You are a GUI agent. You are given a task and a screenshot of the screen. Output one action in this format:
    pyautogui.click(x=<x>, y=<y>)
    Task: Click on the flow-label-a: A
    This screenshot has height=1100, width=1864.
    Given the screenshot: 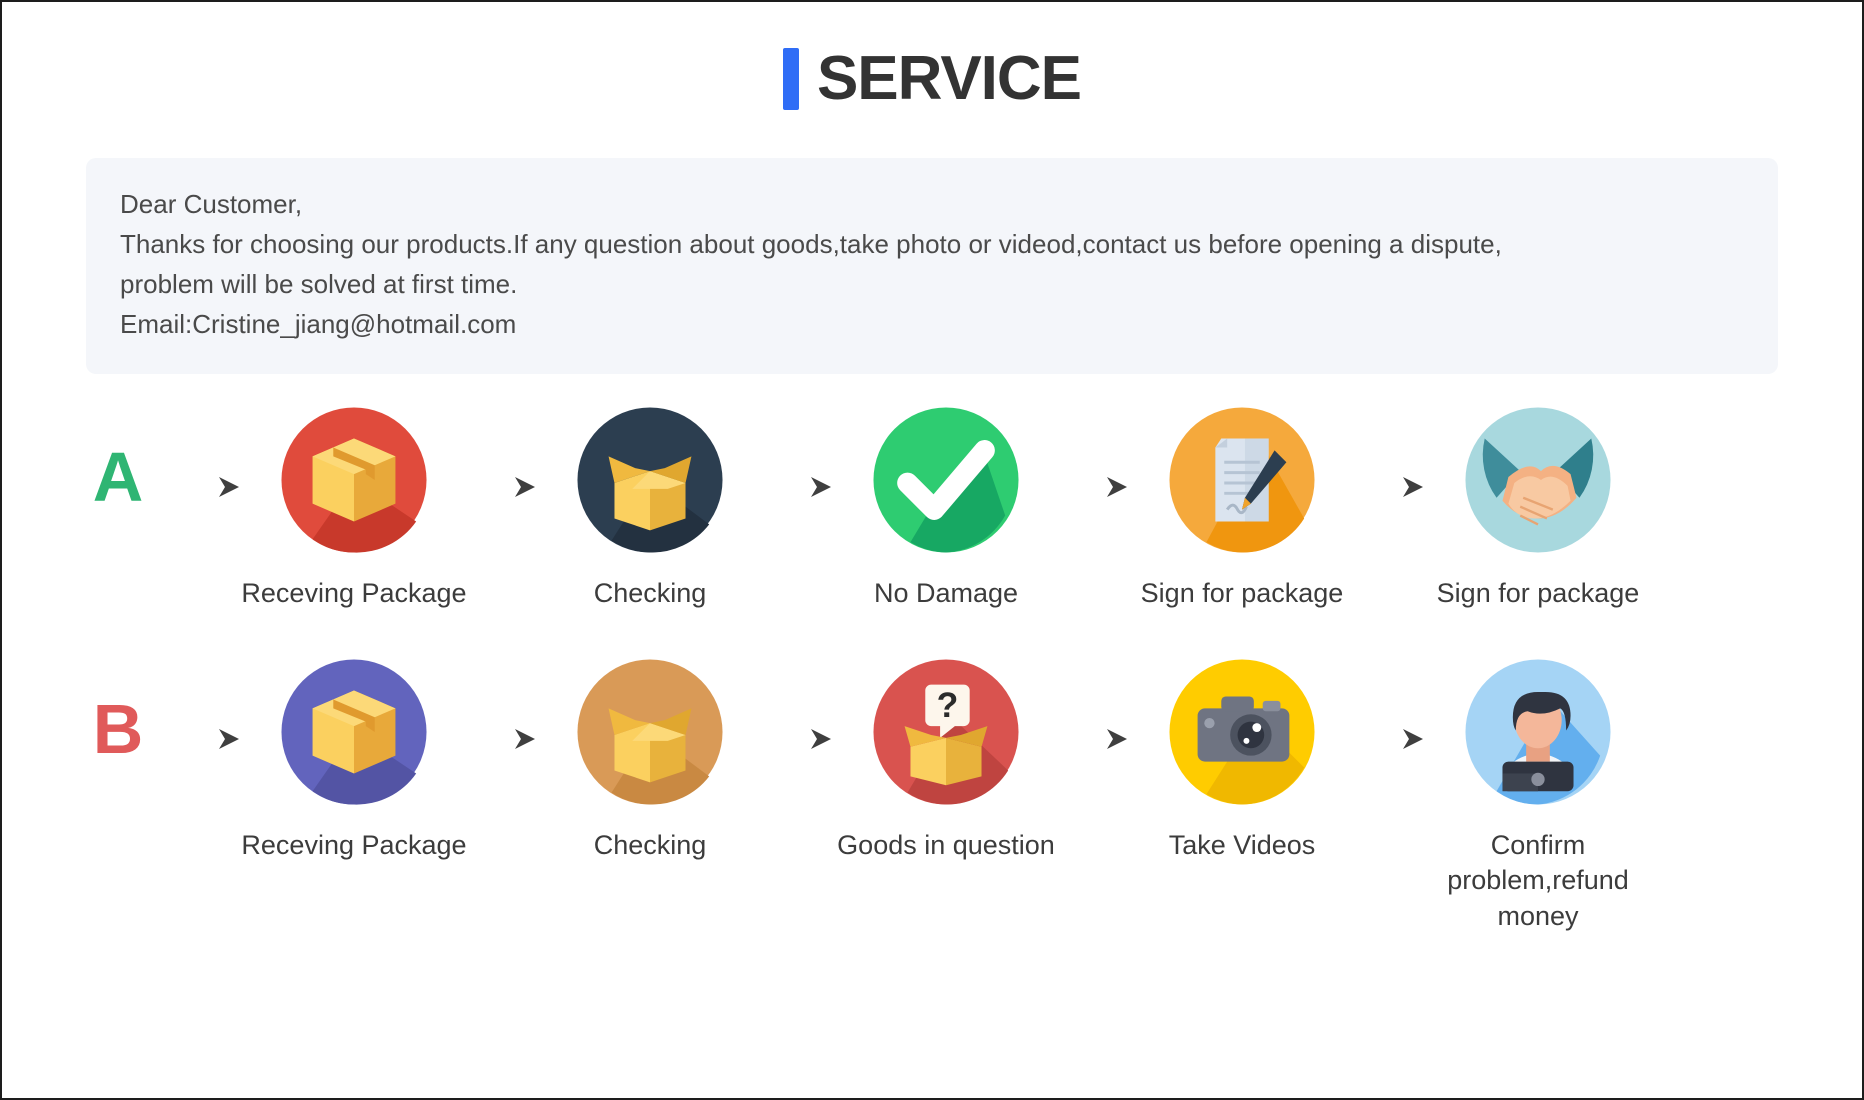 What is the action you would take?
    pyautogui.click(x=118, y=477)
    